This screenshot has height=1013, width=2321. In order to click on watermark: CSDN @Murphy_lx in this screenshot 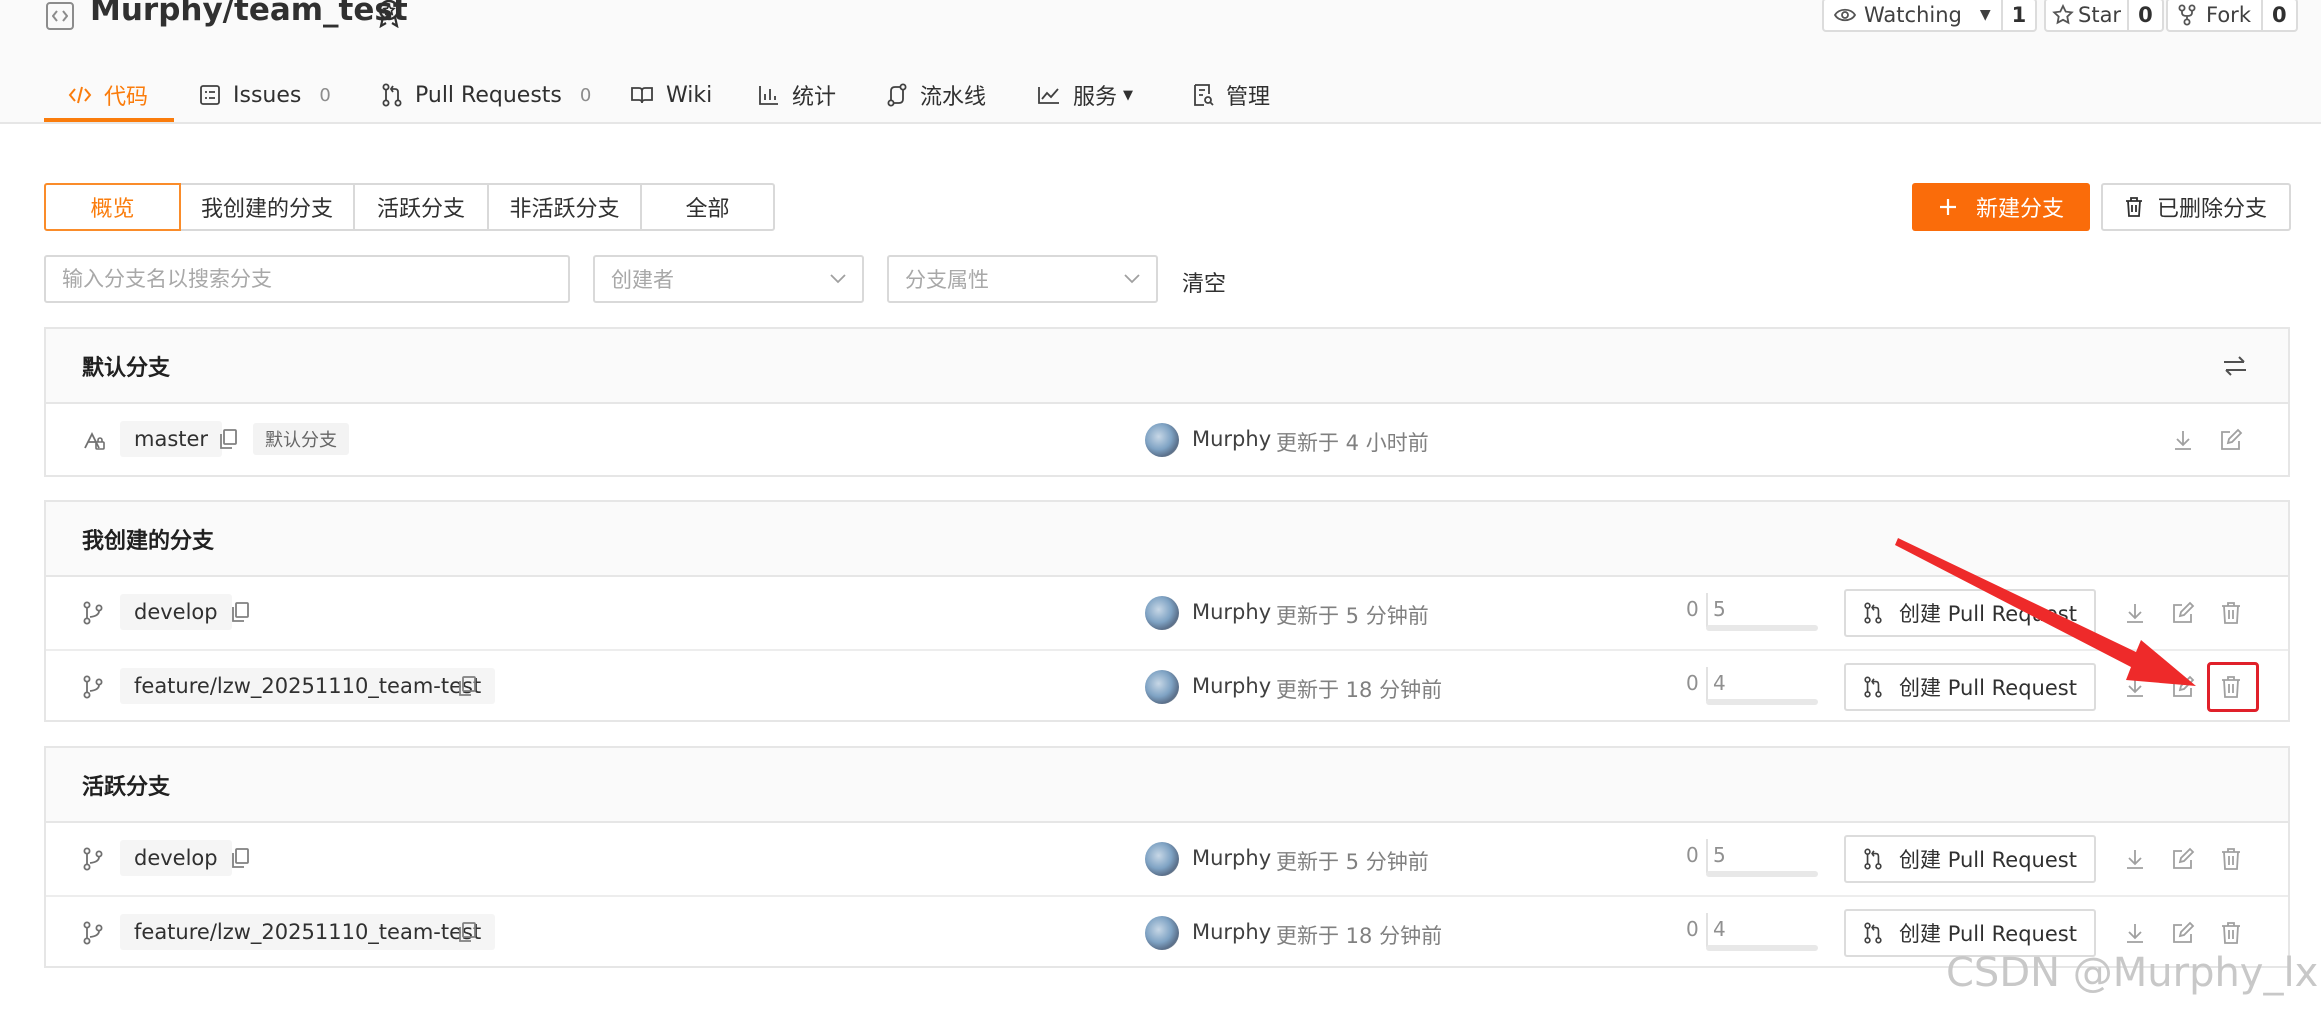, I will do `click(2132, 973)`.